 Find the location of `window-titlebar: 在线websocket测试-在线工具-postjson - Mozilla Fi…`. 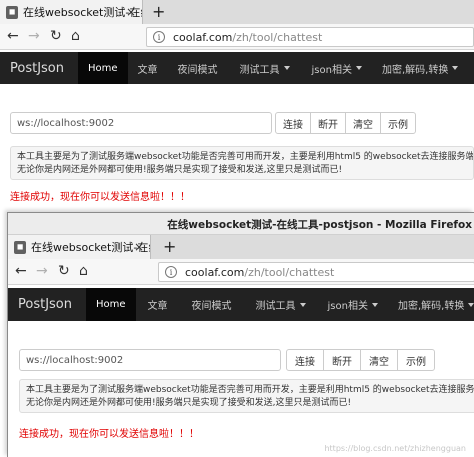

window-titlebar: 在线websocket测试-在线工具-postjson - Mozilla Fi… is located at coordinates (241, 224).